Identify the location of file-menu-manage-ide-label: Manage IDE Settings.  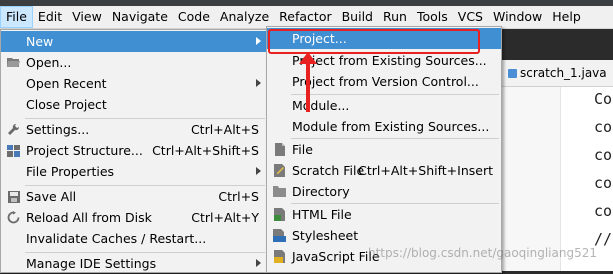
(91, 263).